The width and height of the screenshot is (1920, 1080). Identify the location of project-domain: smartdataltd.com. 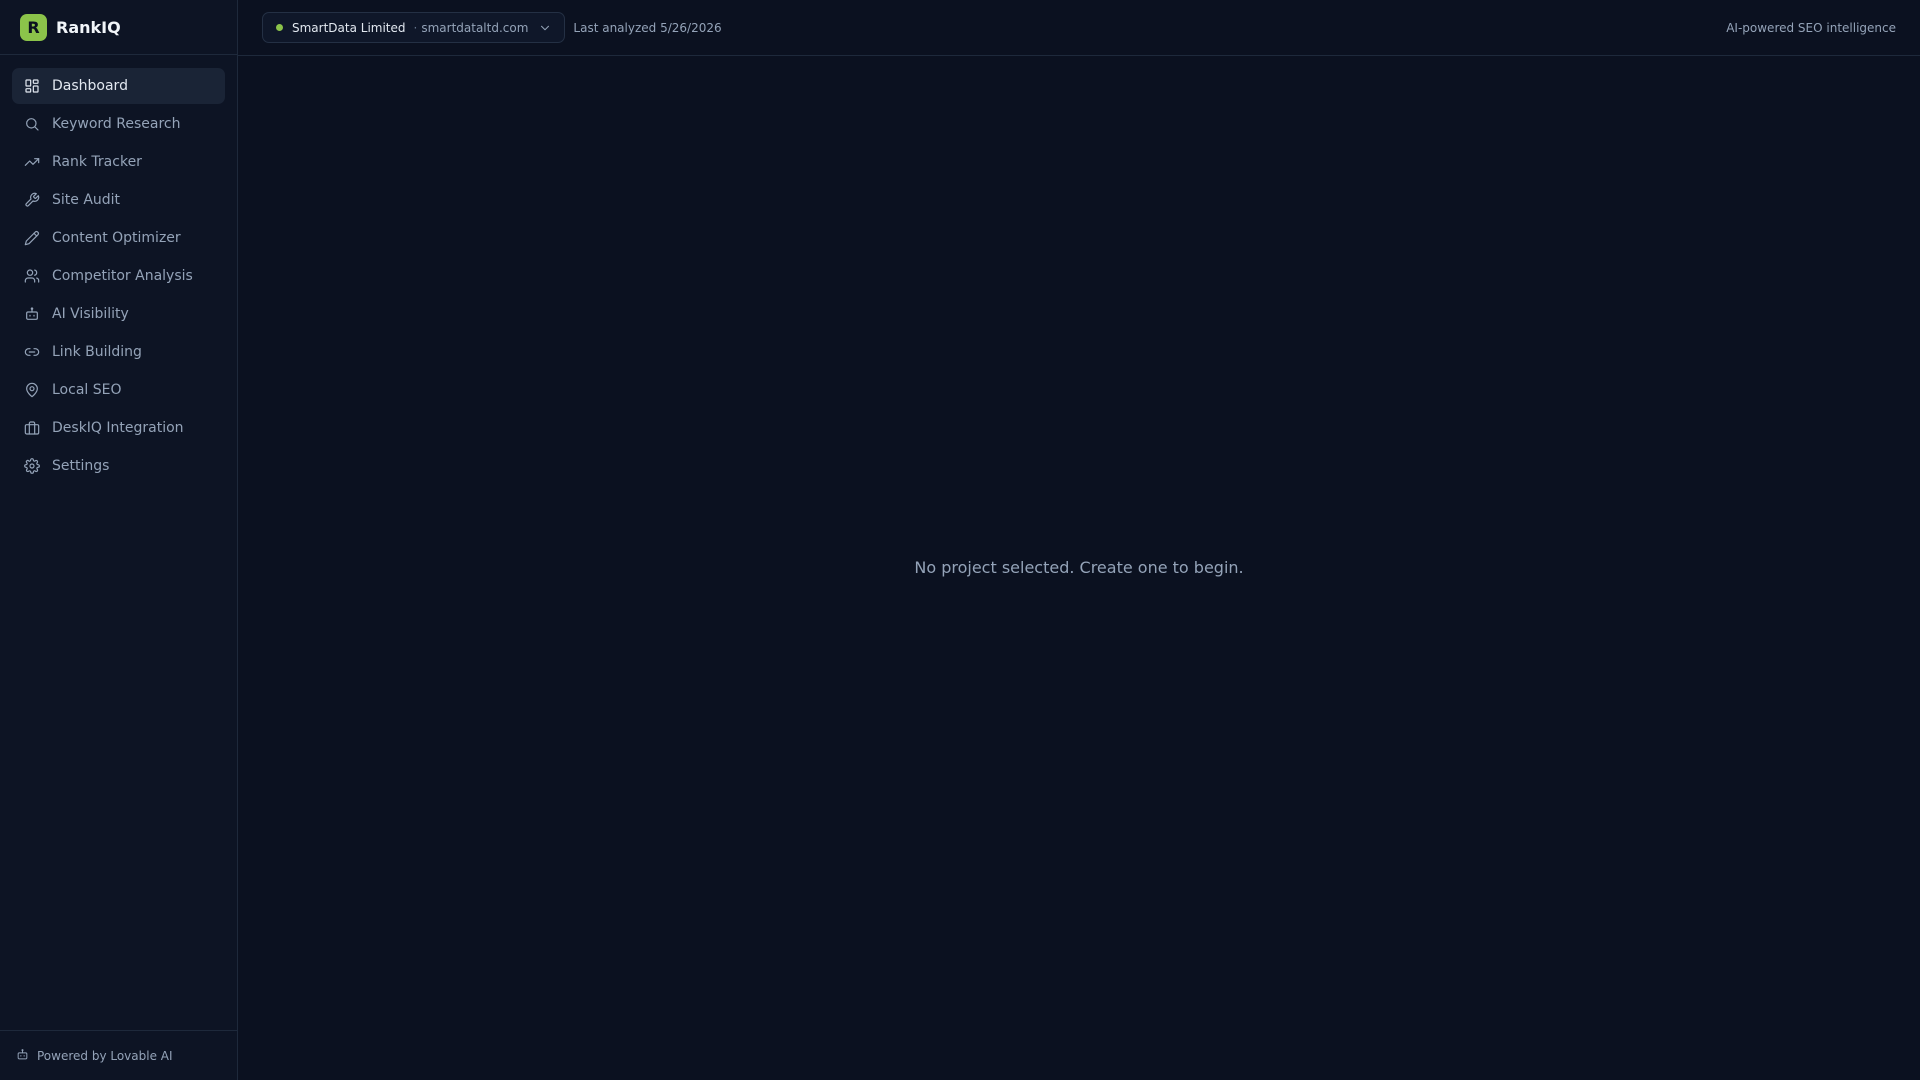
(475, 27).